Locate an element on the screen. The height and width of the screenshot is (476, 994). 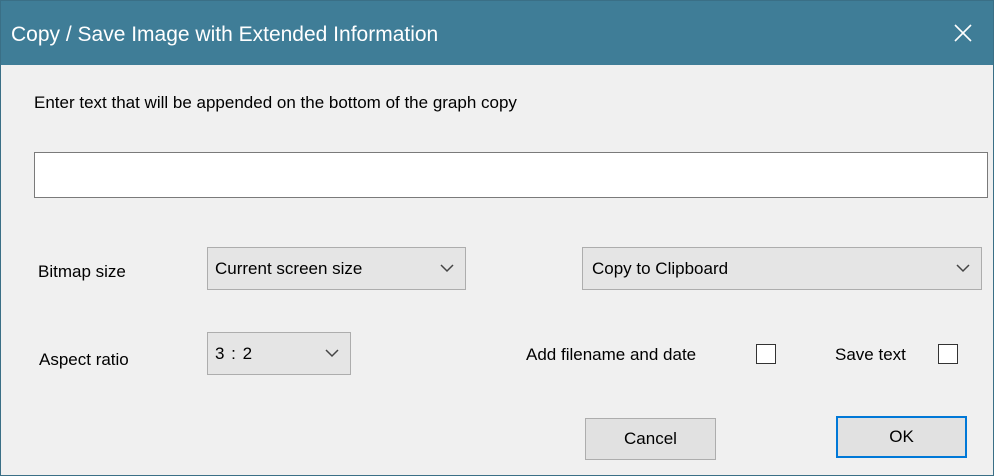
save-text-label: Save text is located at coordinates (870, 354).